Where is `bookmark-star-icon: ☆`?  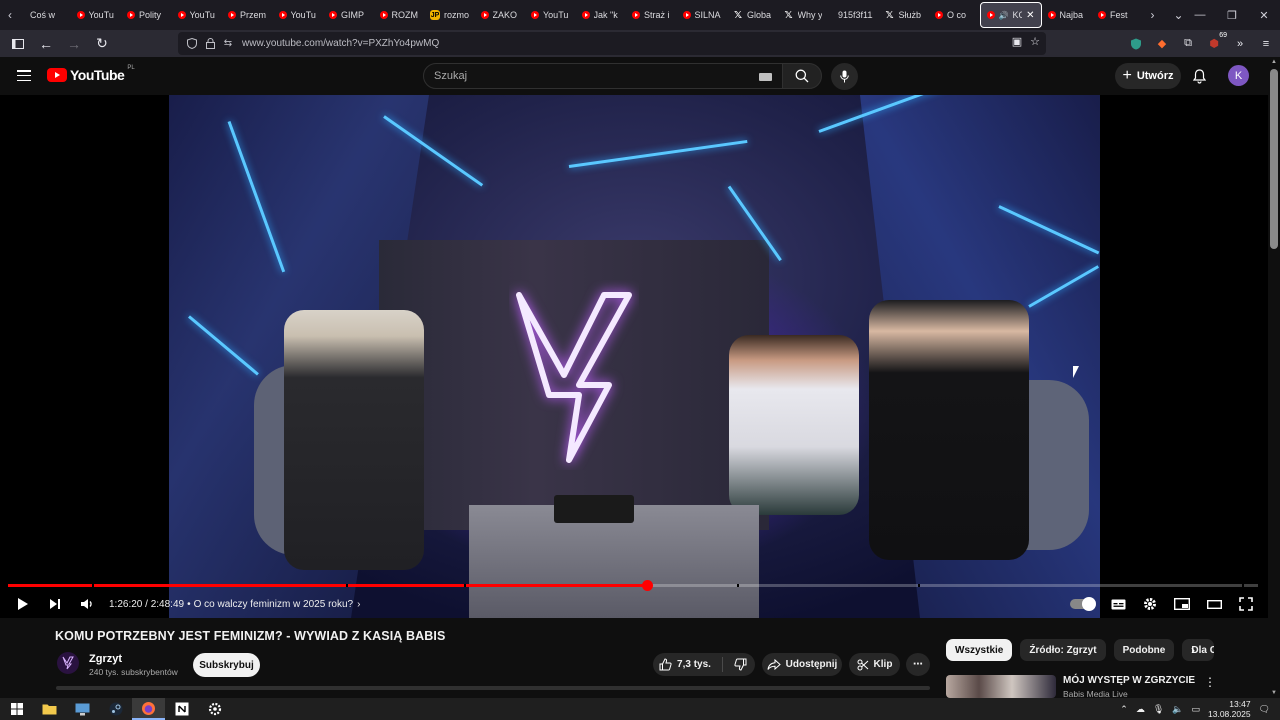 bookmark-star-icon: ☆ is located at coordinates (1035, 41).